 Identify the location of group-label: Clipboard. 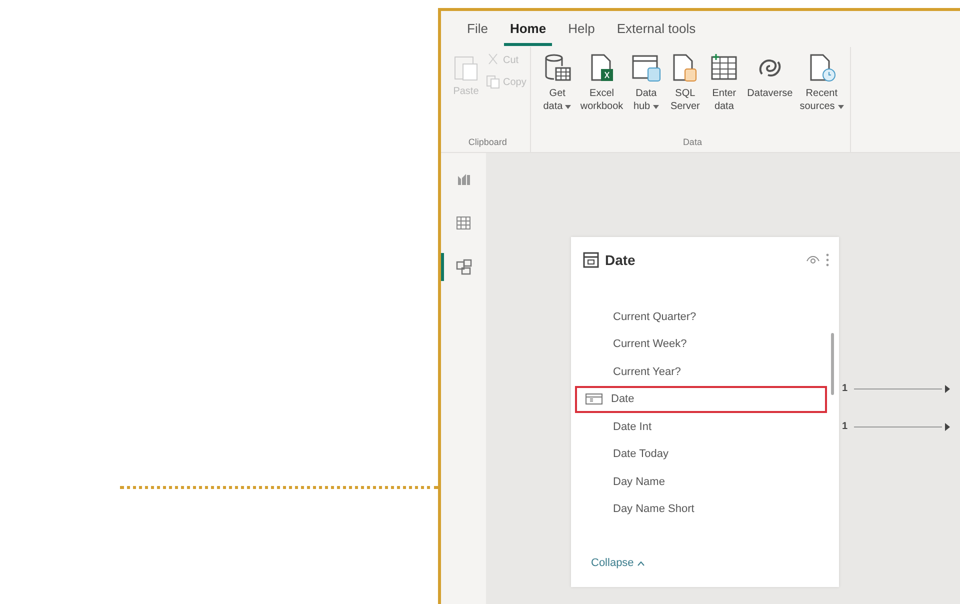
(487, 142).